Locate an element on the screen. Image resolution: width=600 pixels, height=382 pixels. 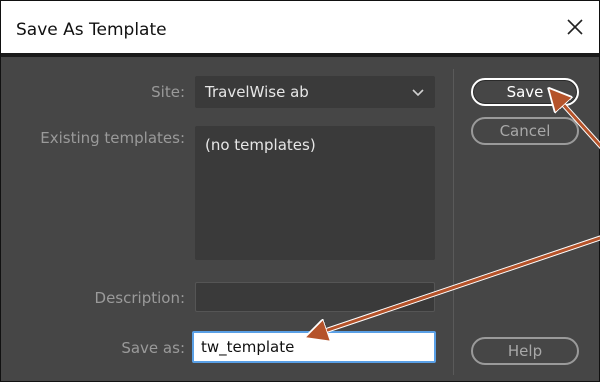
save-as-label: Save as: is located at coordinates (153, 348).